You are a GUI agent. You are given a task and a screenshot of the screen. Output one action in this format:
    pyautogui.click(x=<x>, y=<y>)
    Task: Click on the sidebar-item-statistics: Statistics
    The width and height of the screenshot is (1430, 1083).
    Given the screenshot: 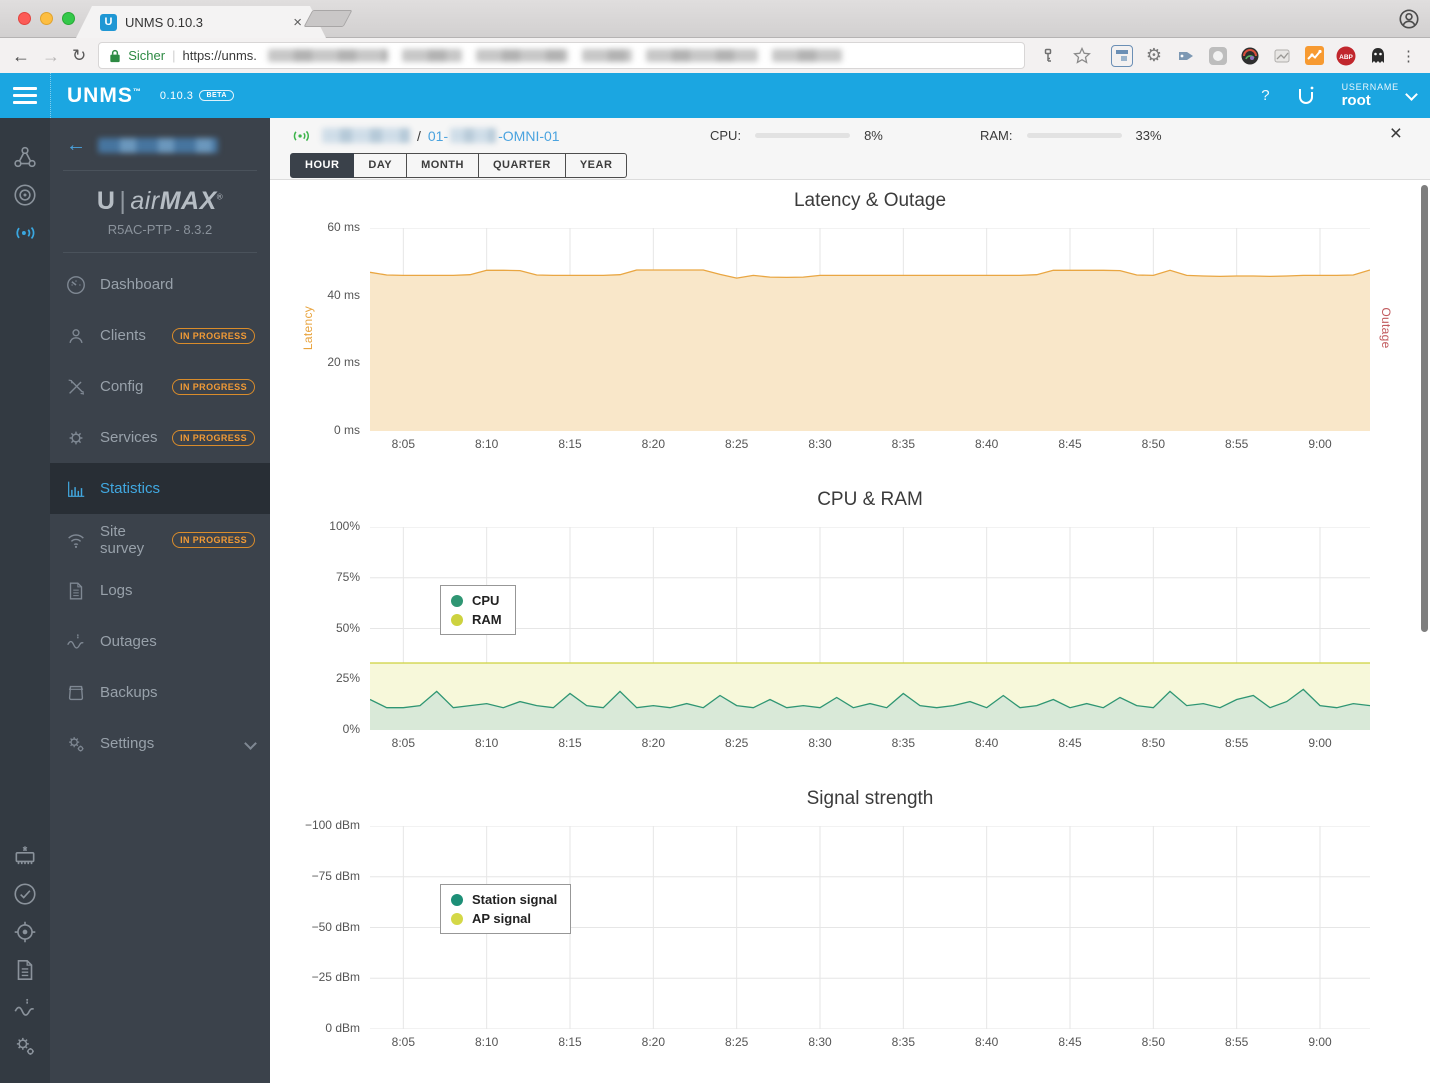 What is the action you would take?
    pyautogui.click(x=160, y=488)
    